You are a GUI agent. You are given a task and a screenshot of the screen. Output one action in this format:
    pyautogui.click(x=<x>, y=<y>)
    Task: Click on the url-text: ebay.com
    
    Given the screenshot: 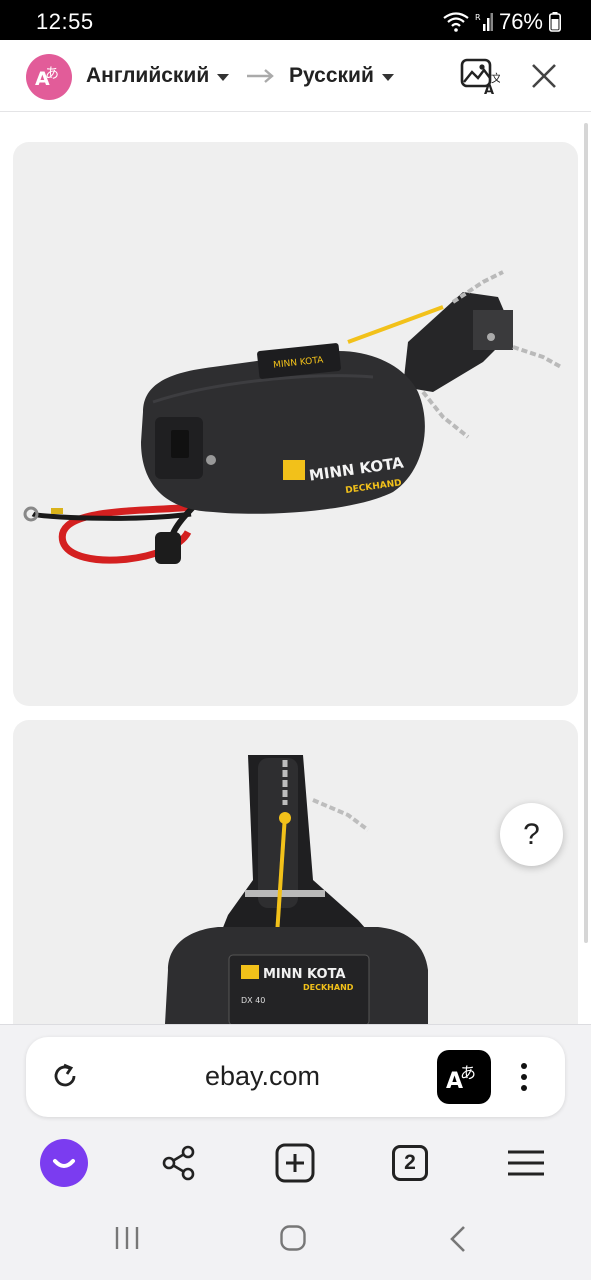 What is the action you would take?
    pyautogui.click(x=262, y=1076)
    